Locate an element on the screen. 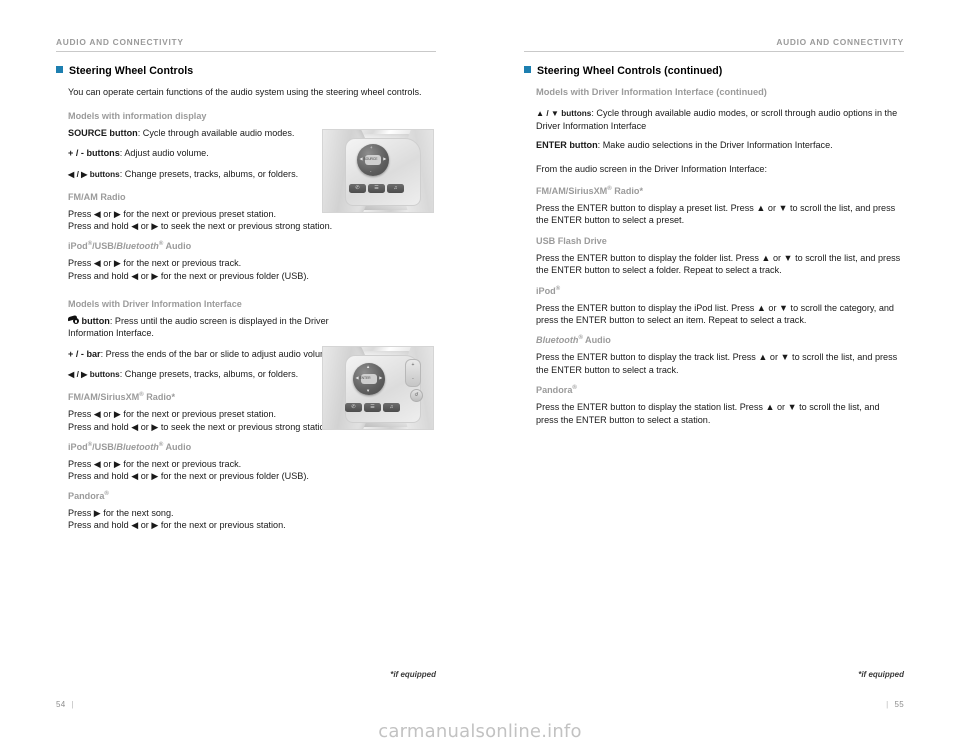 Image resolution: width=960 pixels, height=750 pixels. item-plus-minus-buttons: + / - buttons: Adjust audio volume. is located at coordinates (138, 153).